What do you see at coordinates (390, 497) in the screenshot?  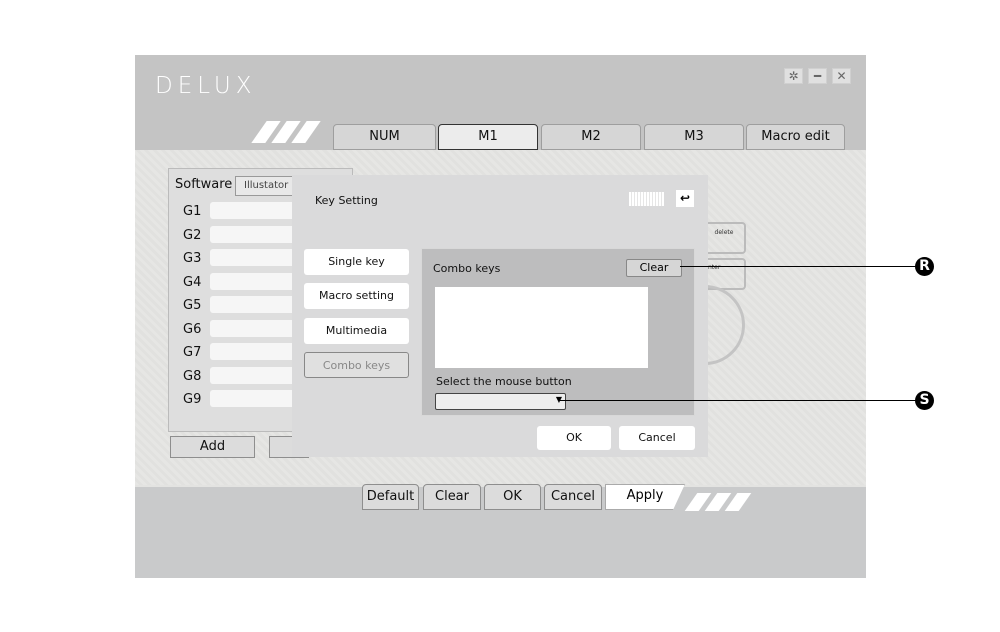 I see `default-button: Default` at bounding box center [390, 497].